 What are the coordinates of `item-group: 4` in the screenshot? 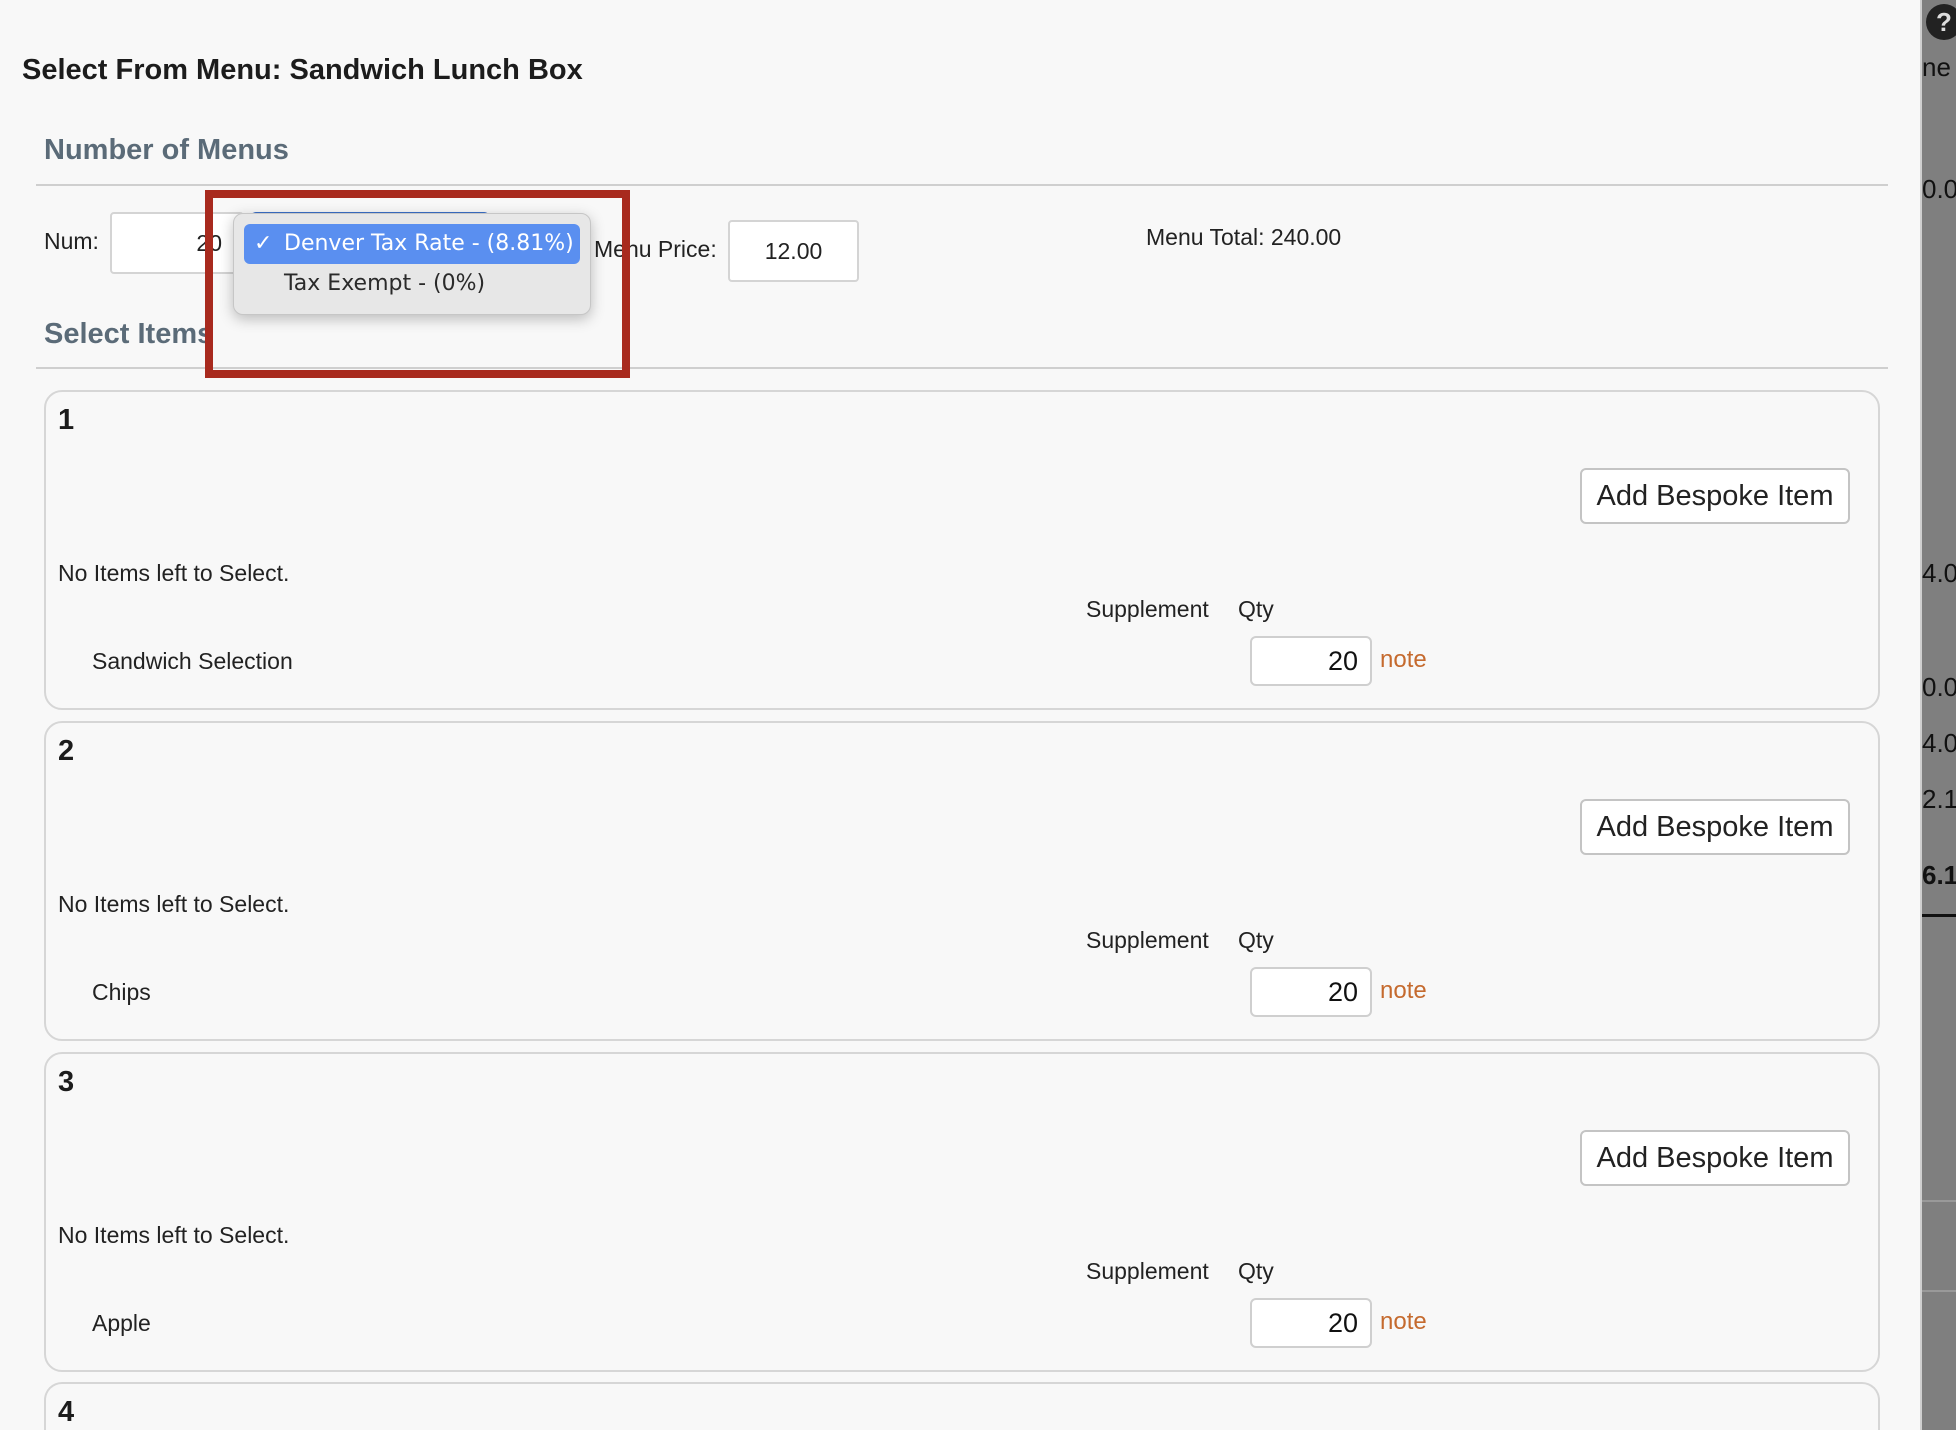 It's located at (962, 1406).